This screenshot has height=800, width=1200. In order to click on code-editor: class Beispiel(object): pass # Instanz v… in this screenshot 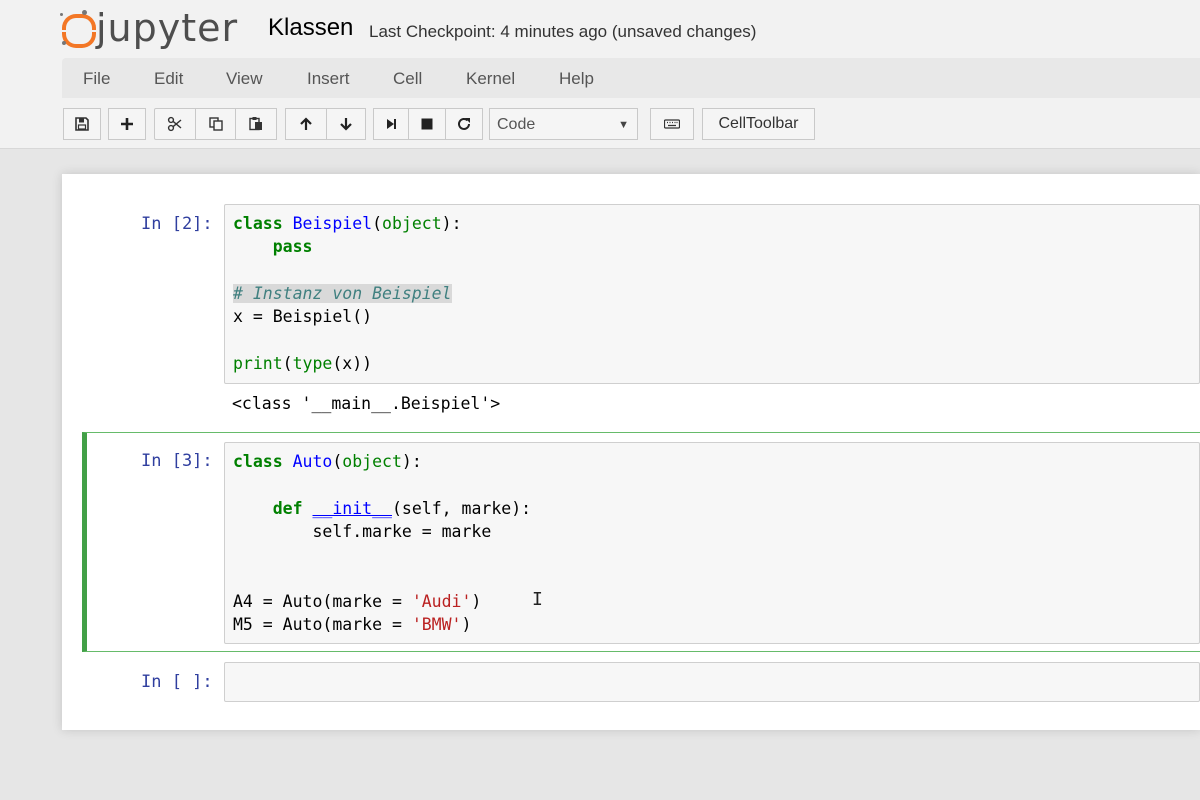, I will do `click(347, 293)`.